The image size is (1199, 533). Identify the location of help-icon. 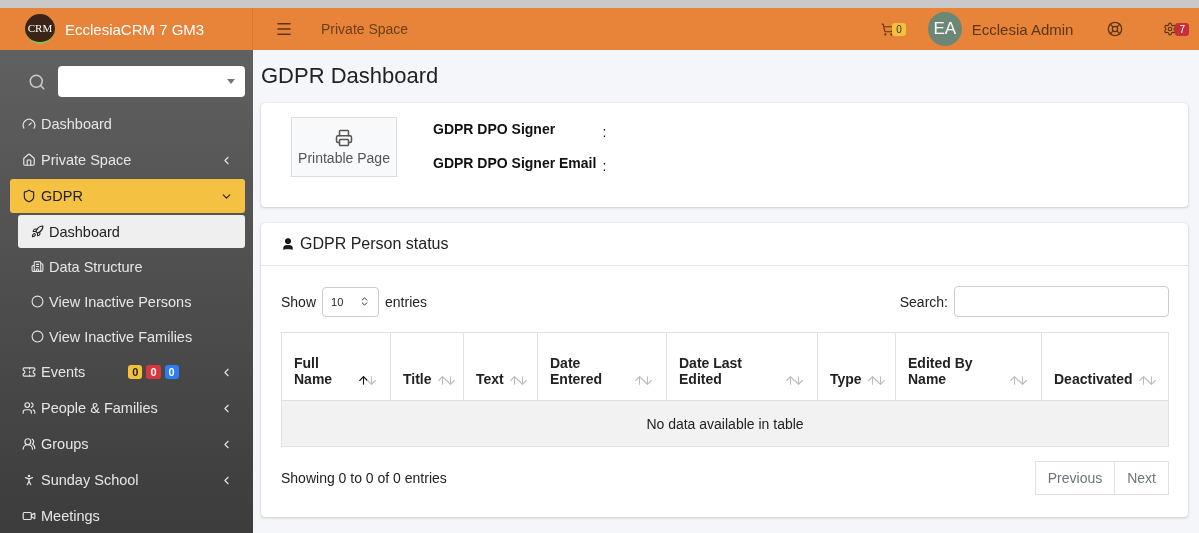
(1115, 29).